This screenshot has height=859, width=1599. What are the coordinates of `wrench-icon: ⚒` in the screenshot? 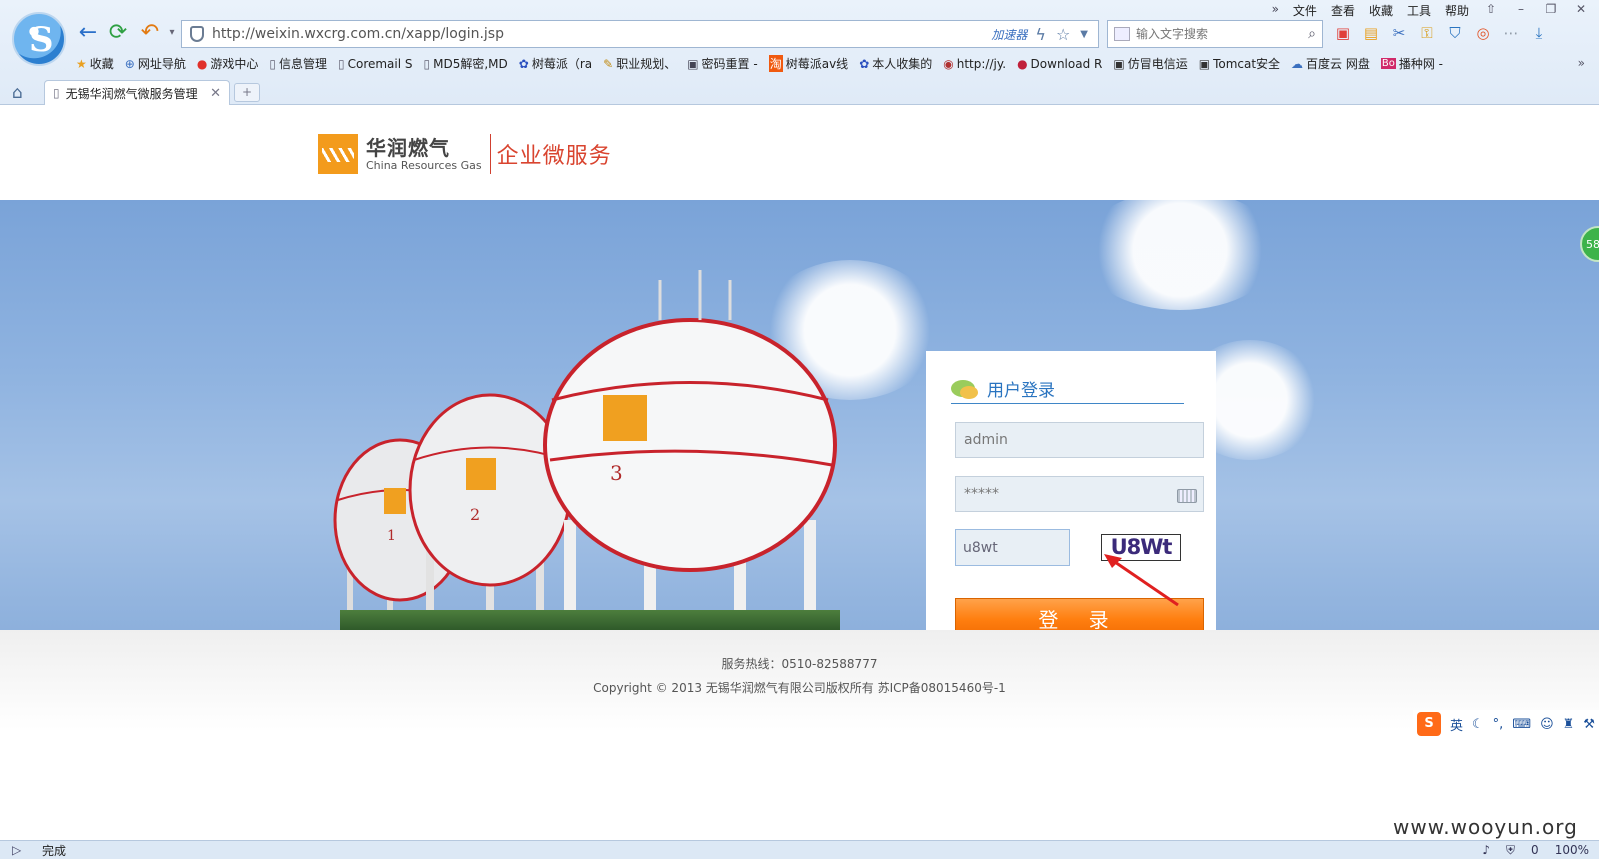 It's located at (1589, 724).